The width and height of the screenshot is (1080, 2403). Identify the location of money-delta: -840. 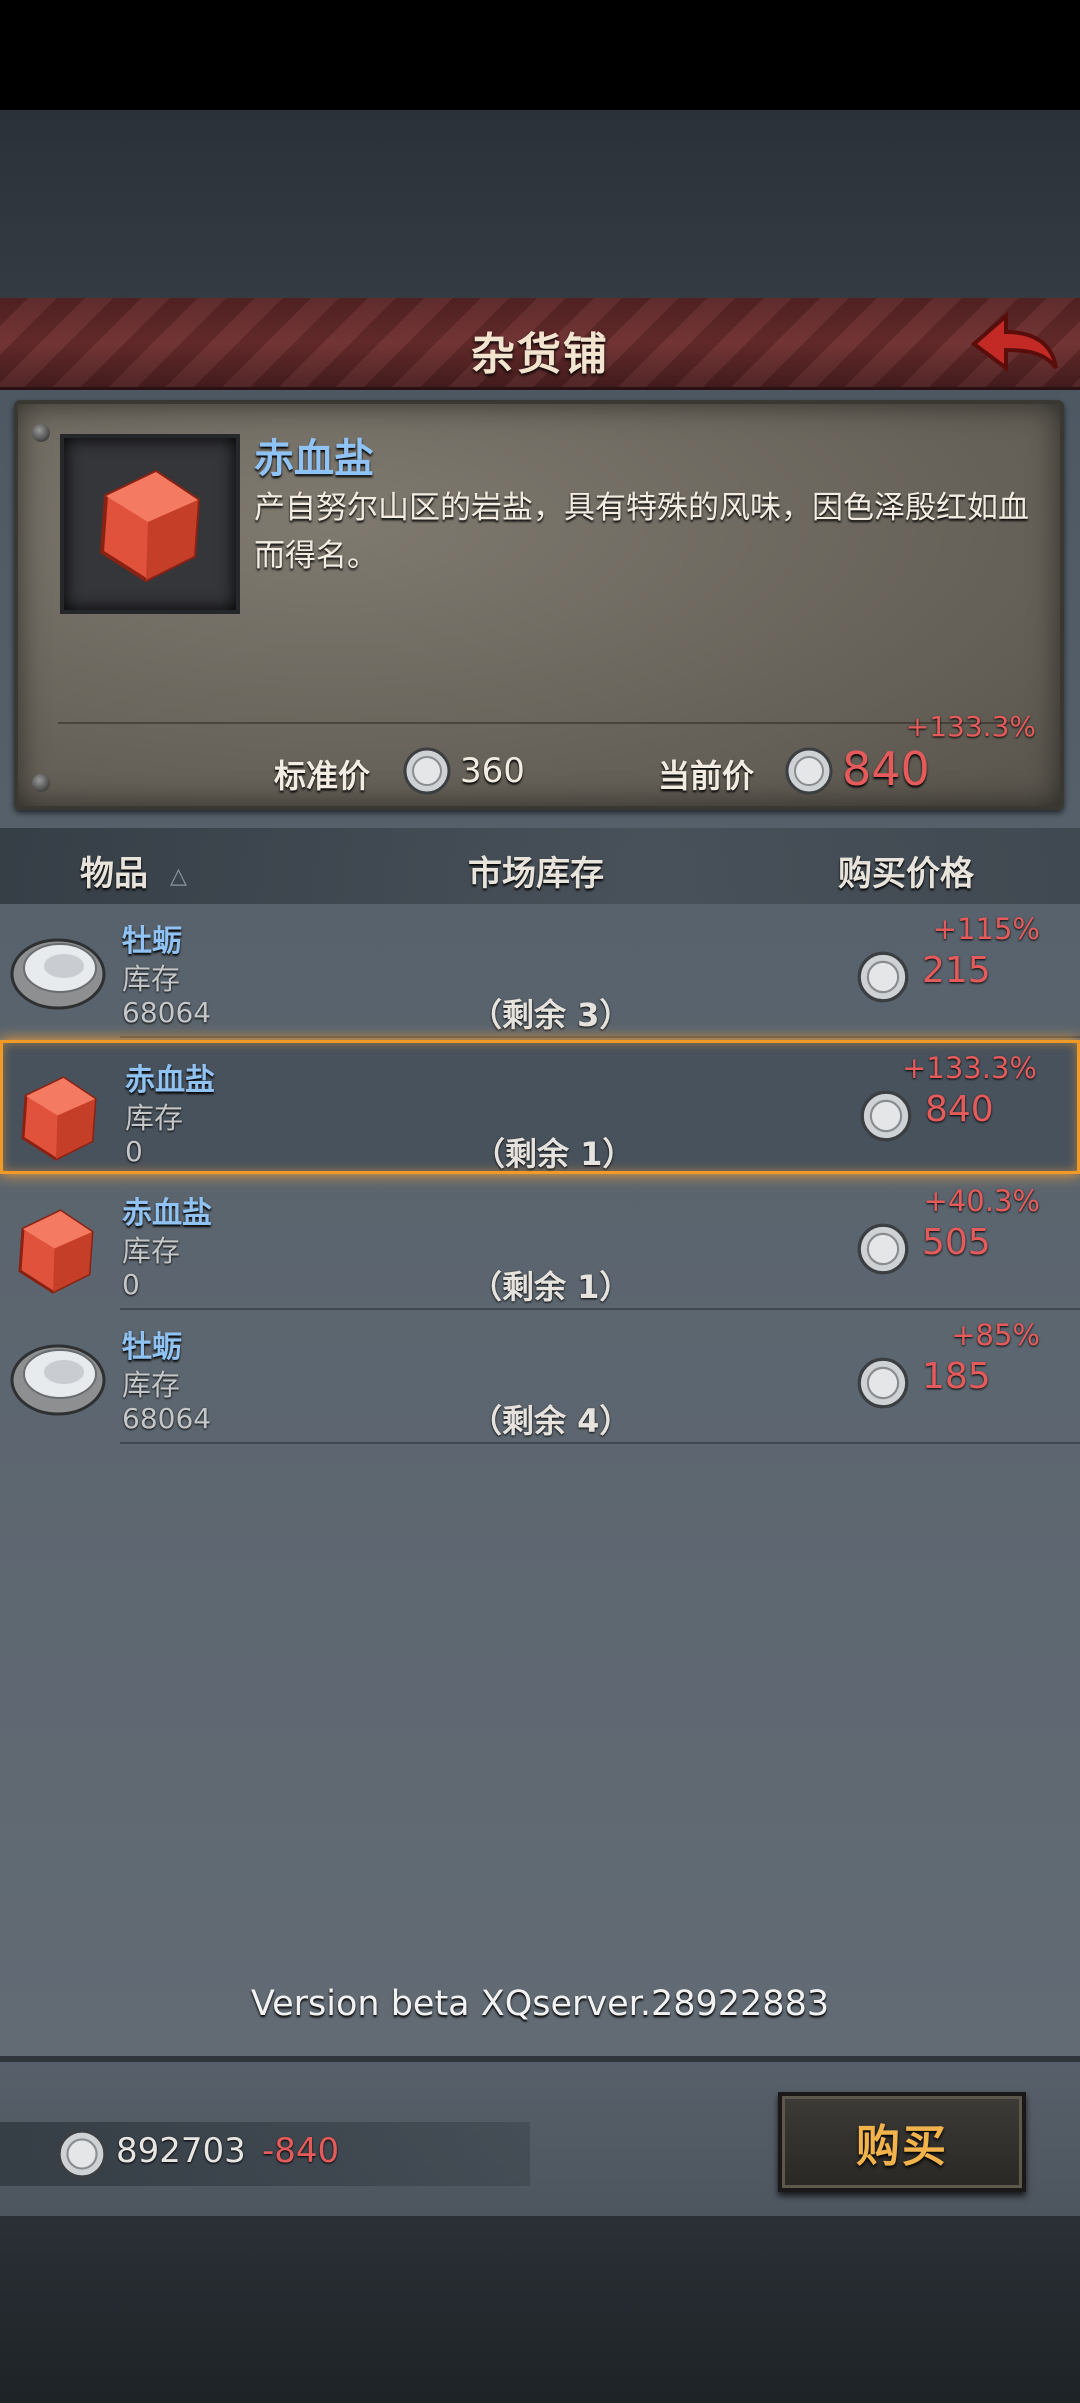
(301, 2151).